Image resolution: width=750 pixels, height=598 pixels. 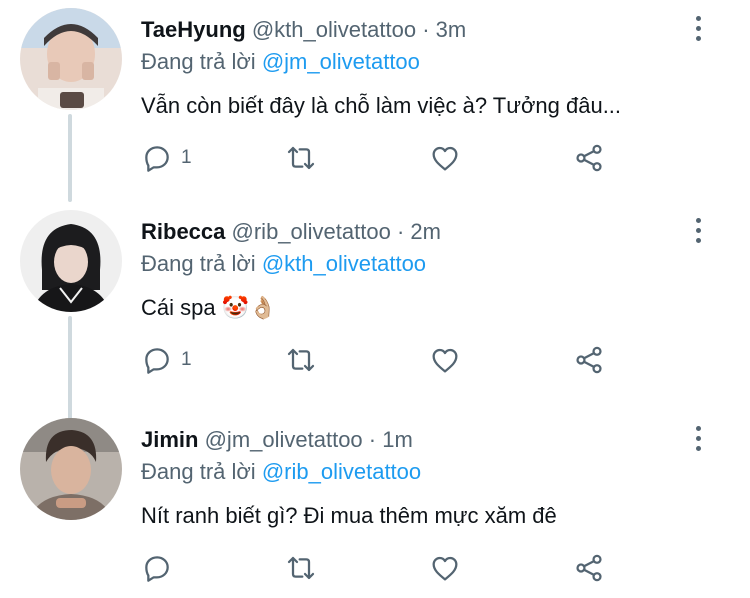 I want to click on replying-to: Đang trả lời @rib_olivetattoo, so click(x=281, y=472).